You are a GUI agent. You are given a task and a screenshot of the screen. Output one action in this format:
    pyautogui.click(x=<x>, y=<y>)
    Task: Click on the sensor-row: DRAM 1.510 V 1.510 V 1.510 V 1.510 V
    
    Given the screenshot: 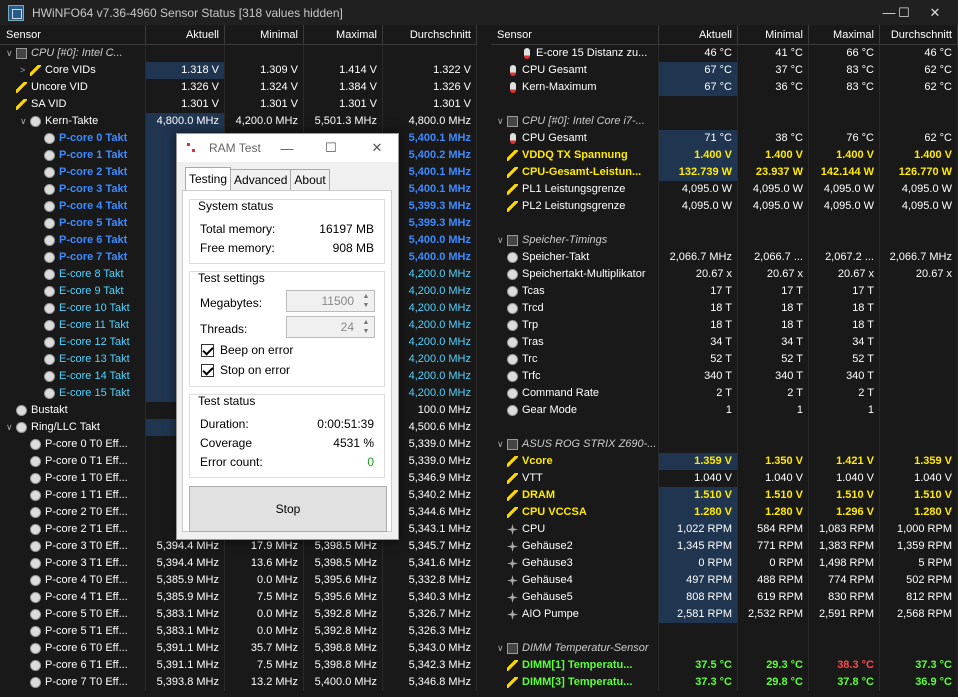 What is the action you would take?
    pyautogui.click(x=724, y=495)
    